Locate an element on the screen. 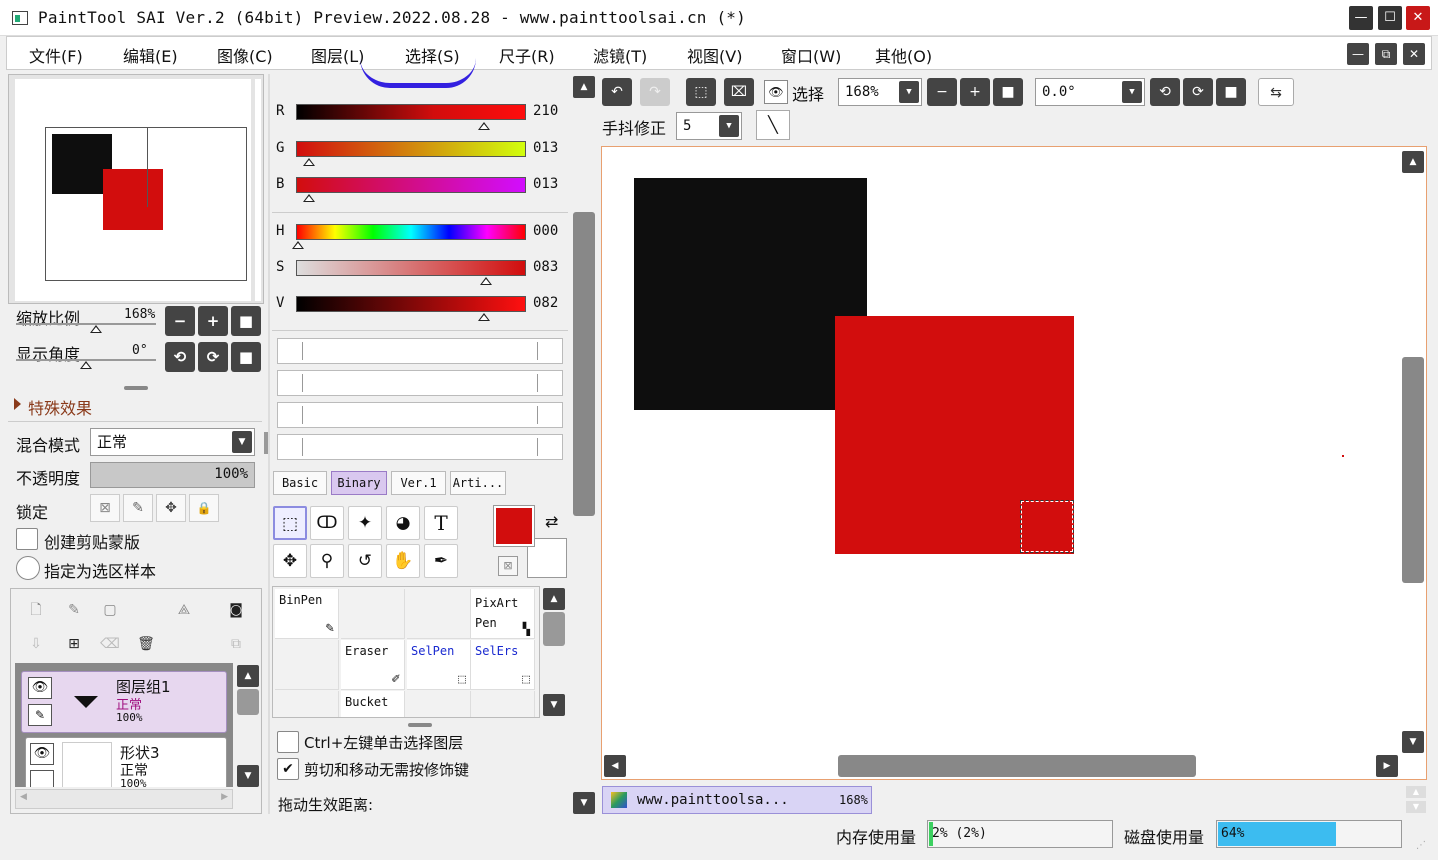 The image size is (1438, 860). v-slider is located at coordinates (411, 304).